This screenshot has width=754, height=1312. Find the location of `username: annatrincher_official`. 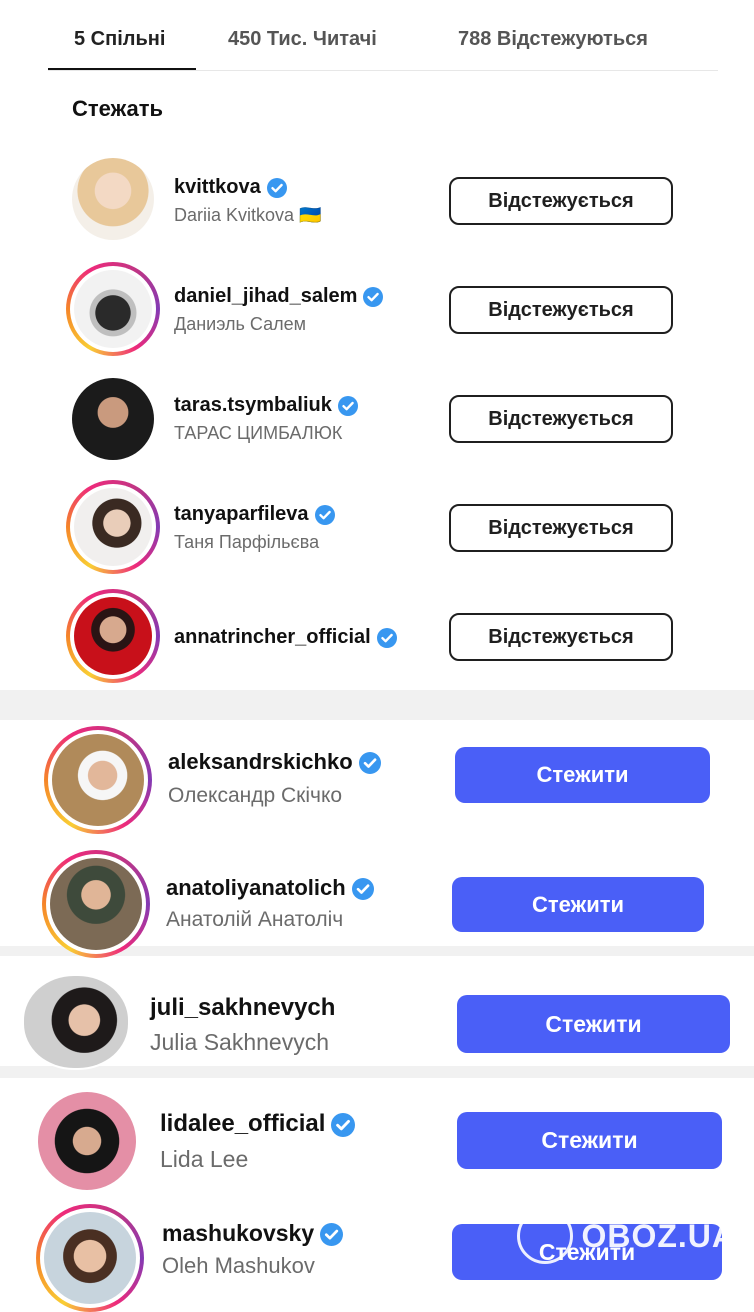

username: annatrincher_official is located at coordinates (285, 637).